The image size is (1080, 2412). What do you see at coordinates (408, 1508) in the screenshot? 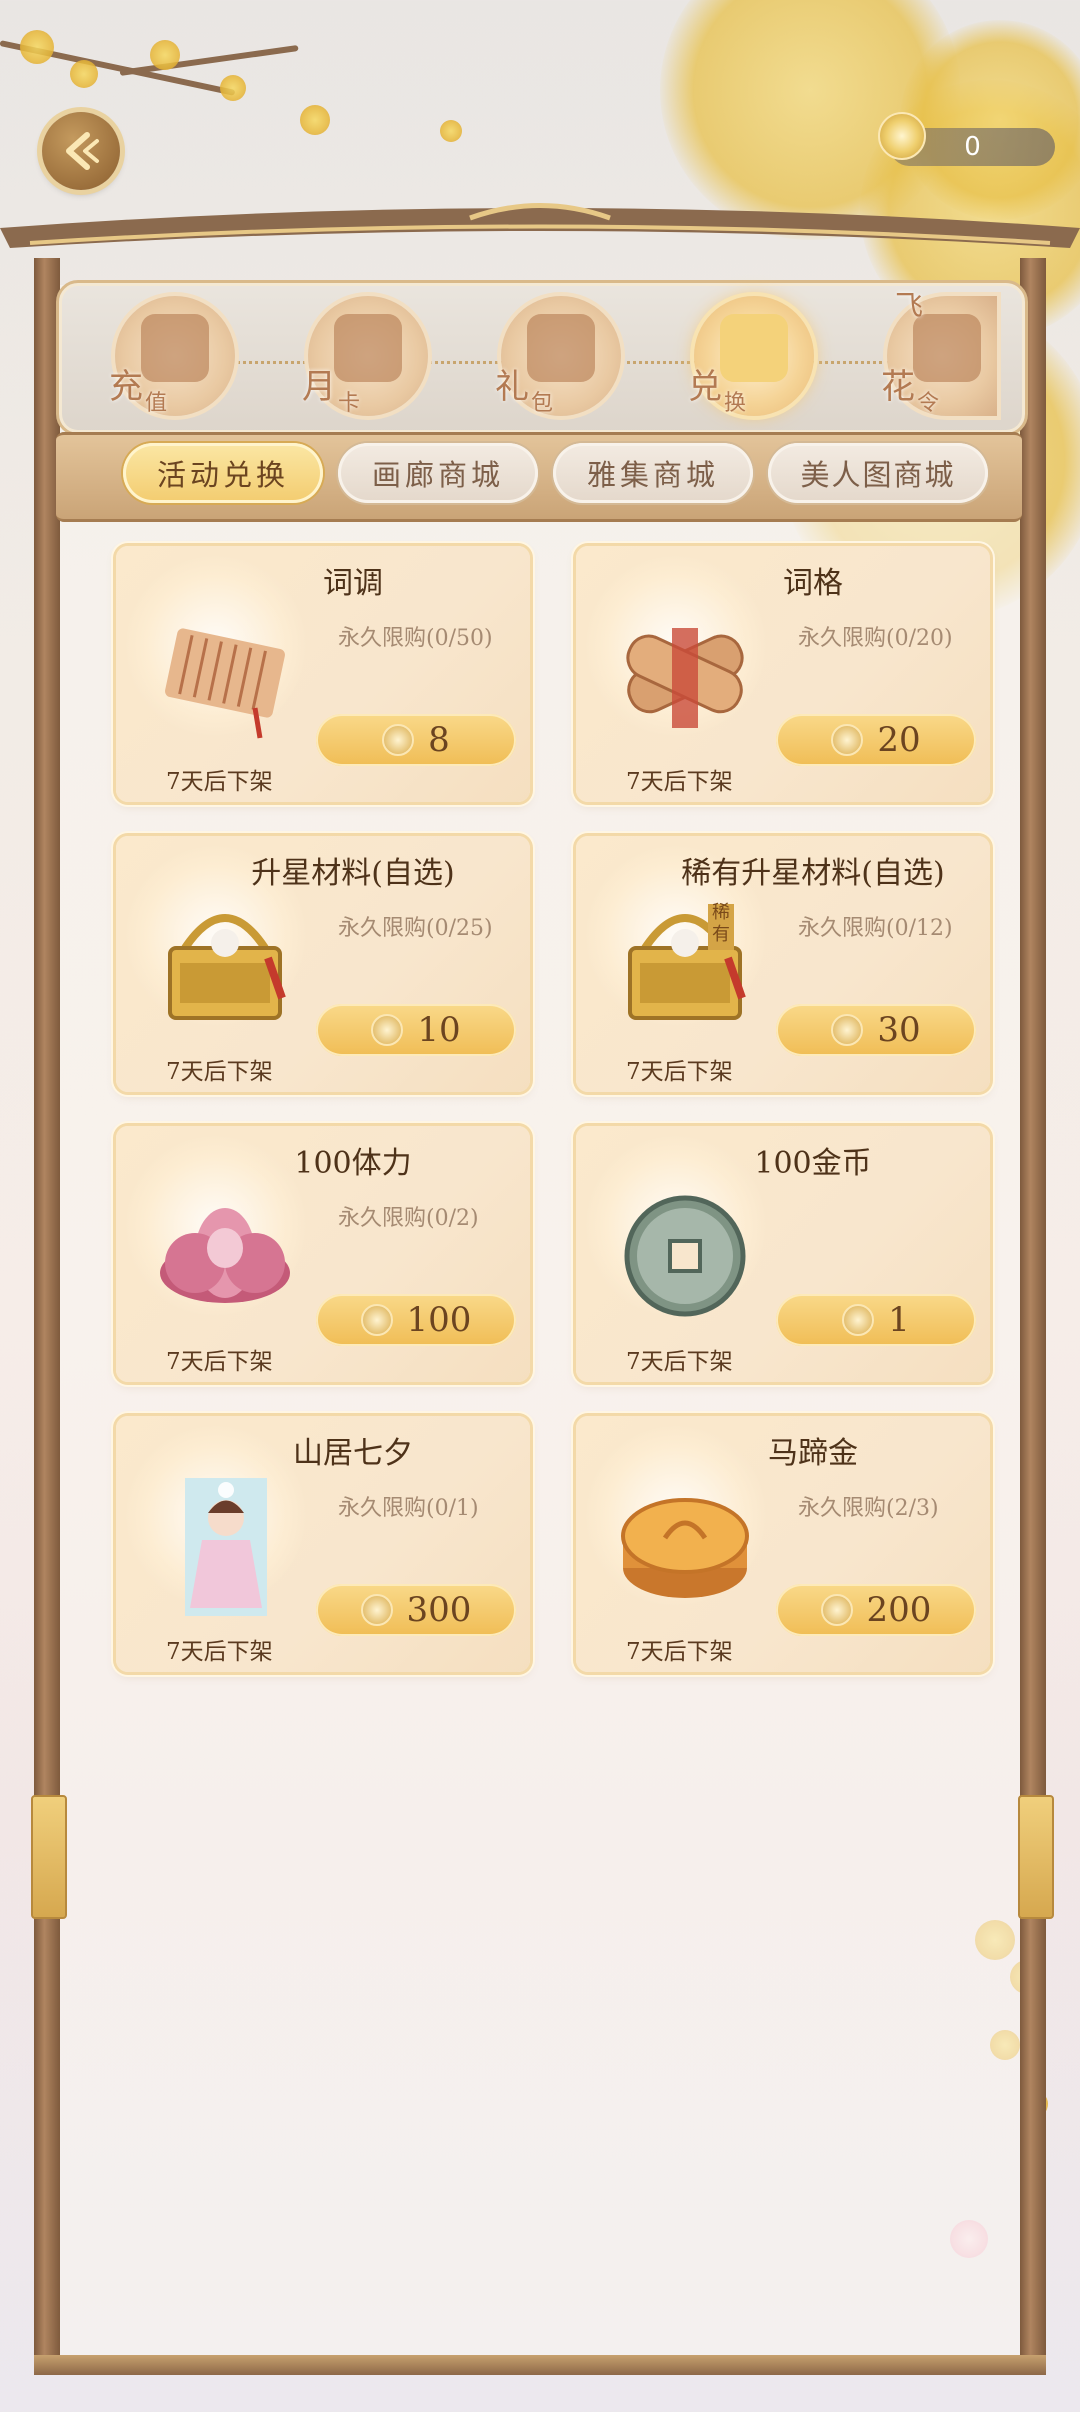
I see `item-limit: 永久限购(0/1)` at bounding box center [408, 1508].